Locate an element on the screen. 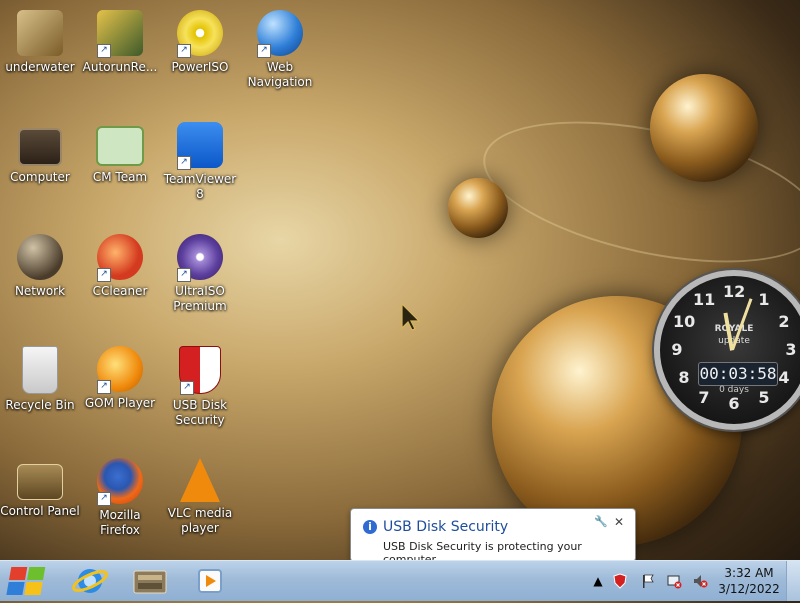  desktop-icon-recycle-bin: Recycle Bin is located at coordinates (40, 376).